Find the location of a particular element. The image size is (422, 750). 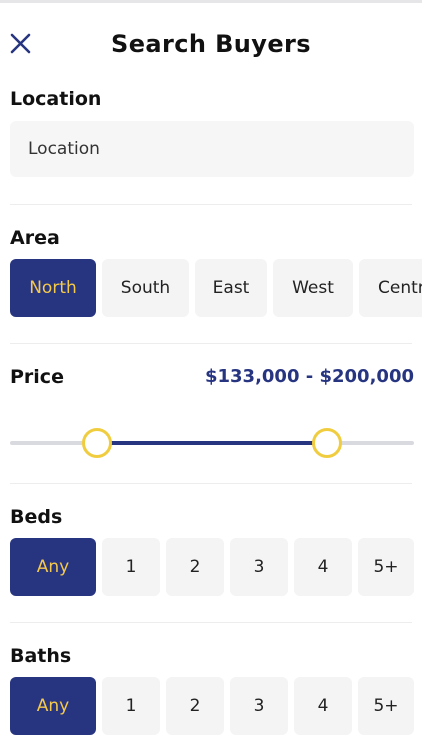

location-title: Location is located at coordinates (56, 99).